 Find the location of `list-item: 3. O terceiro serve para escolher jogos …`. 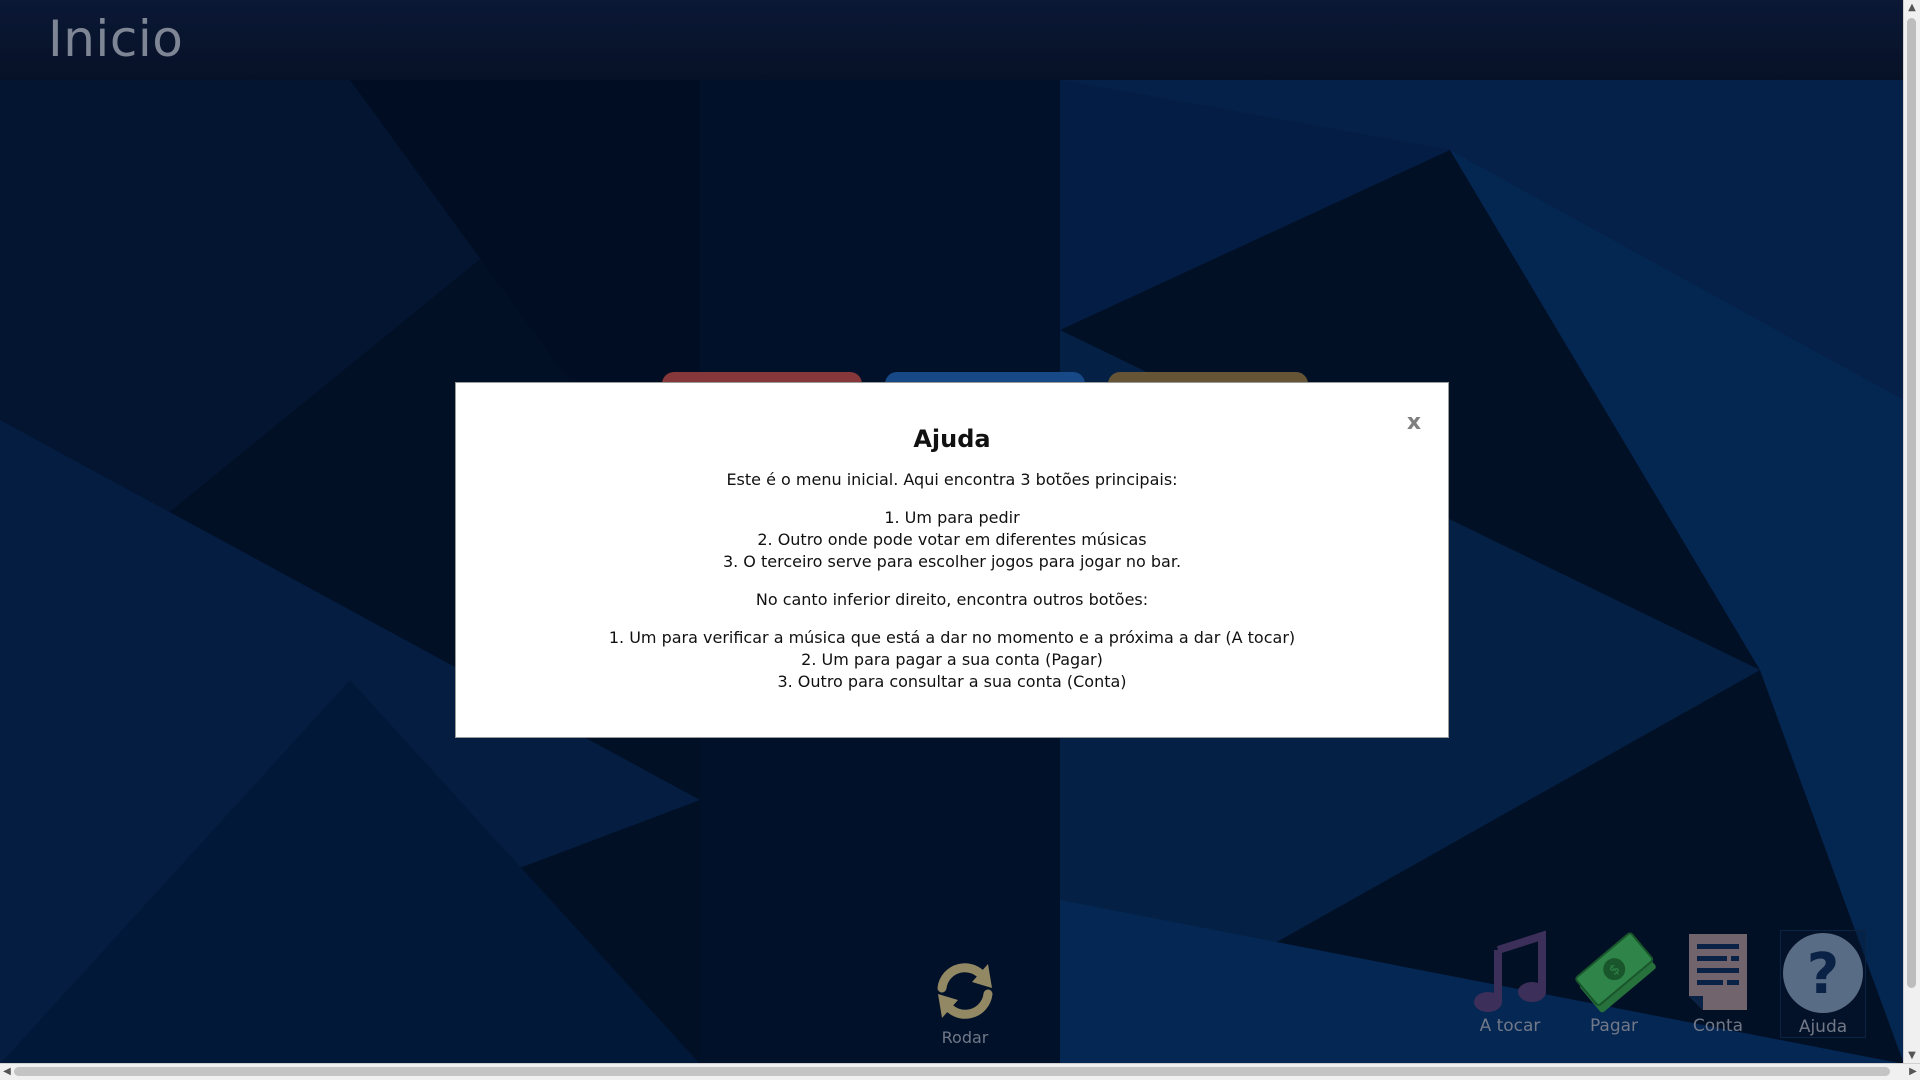

list-item: 3. O terceiro serve para escolher jogos … is located at coordinates (952, 561).